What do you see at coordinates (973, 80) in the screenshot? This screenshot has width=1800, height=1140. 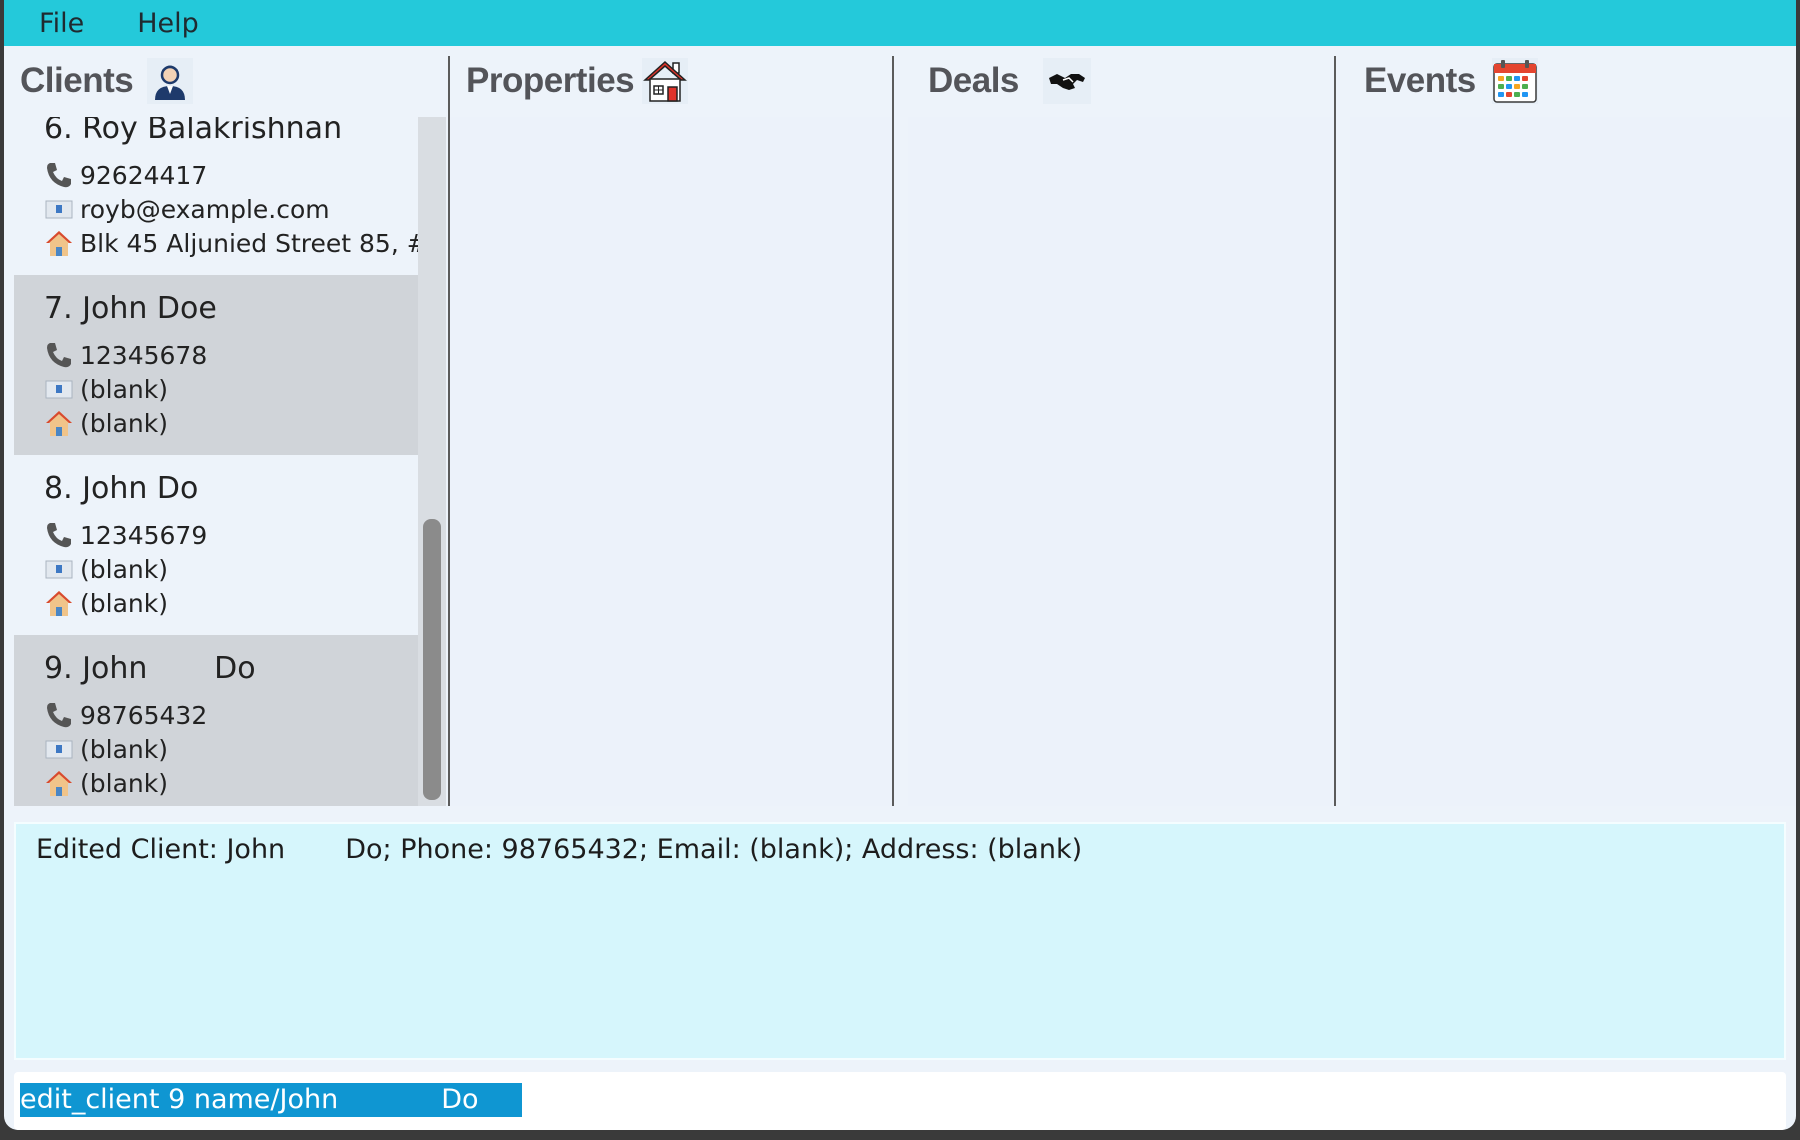 I see `deals-title: Deals` at bounding box center [973, 80].